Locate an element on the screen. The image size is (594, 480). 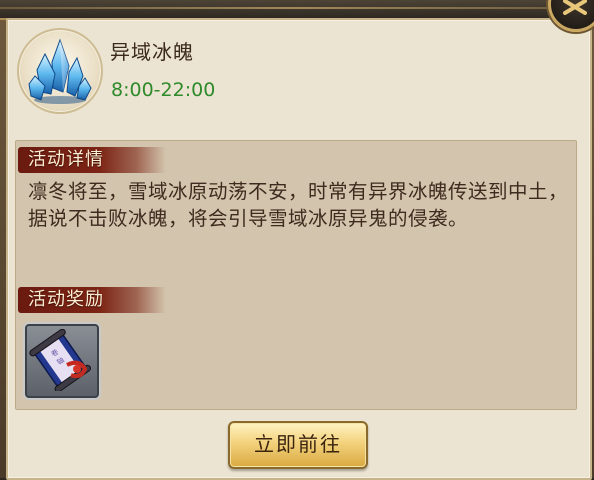
ice-crystal-icon is located at coordinates (60, 71).